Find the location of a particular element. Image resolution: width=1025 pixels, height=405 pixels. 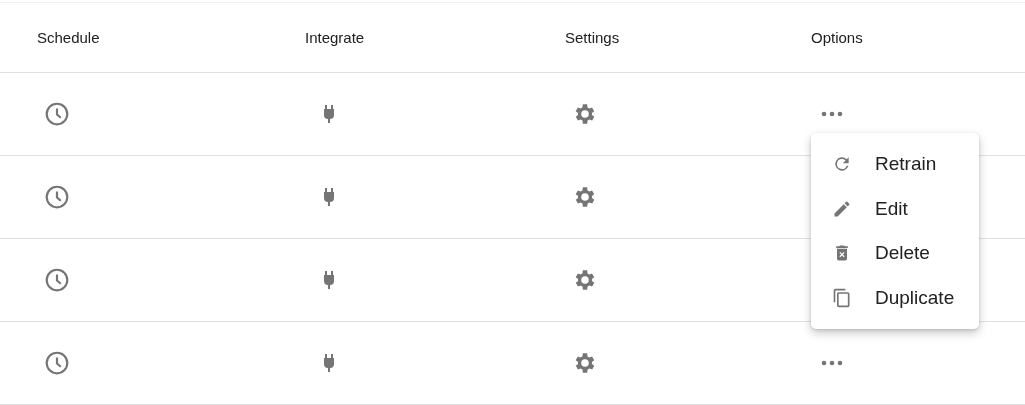

column-header: Settings is located at coordinates (592, 37).